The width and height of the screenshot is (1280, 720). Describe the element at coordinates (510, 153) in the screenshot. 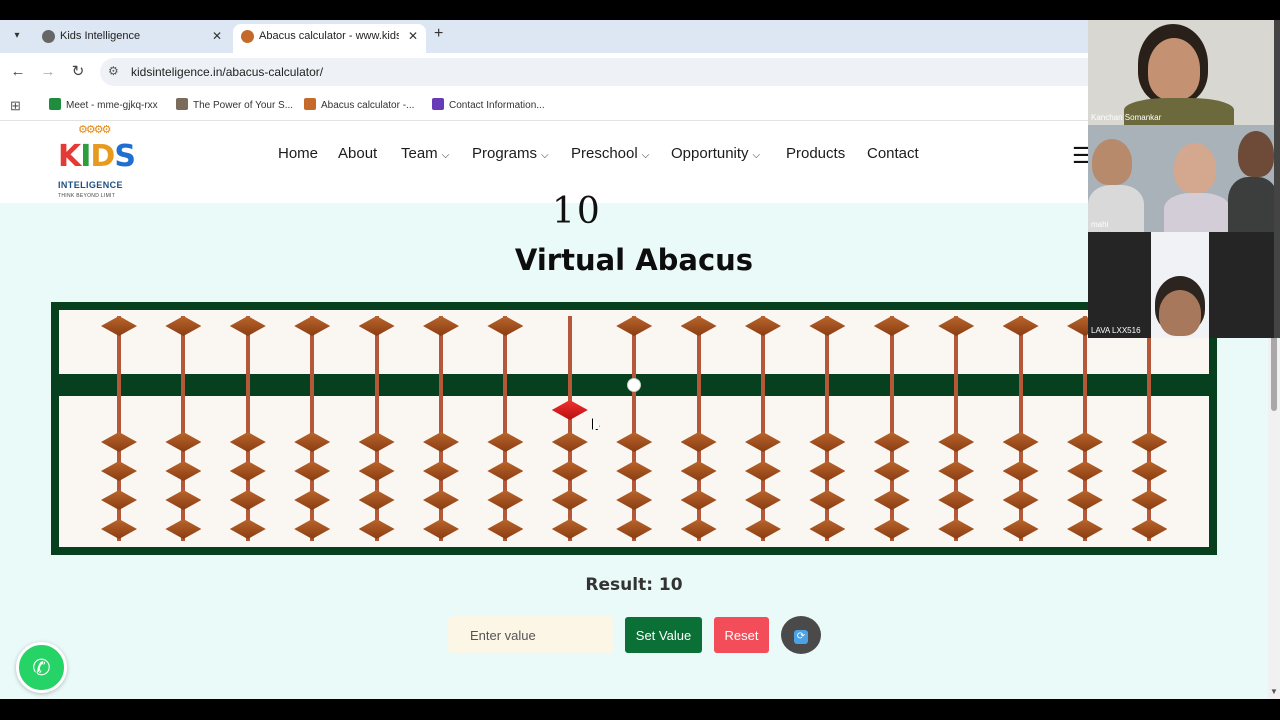

I see `nav-programs: Programs ⌵` at that location.